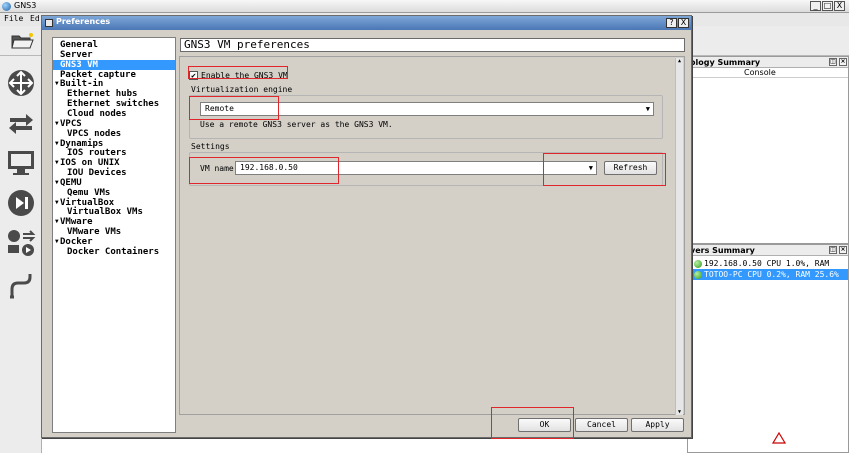 Image resolution: width=849 pixels, height=453 pixels. Describe the element at coordinates (416, 168) in the screenshot. I see `vm-name-select: 192.168.0.50 ▼` at that location.